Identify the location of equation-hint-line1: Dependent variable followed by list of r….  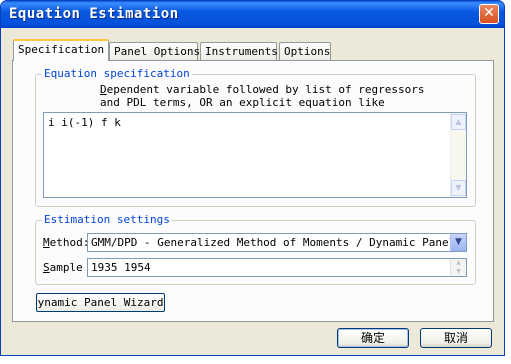
(262, 89).